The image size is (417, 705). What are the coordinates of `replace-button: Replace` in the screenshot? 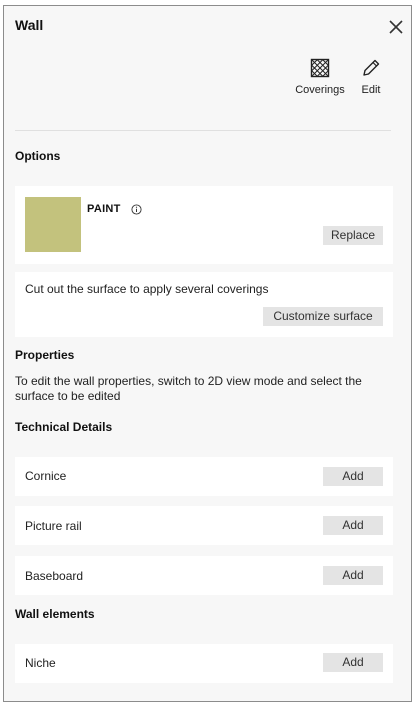 It's located at (353, 235).